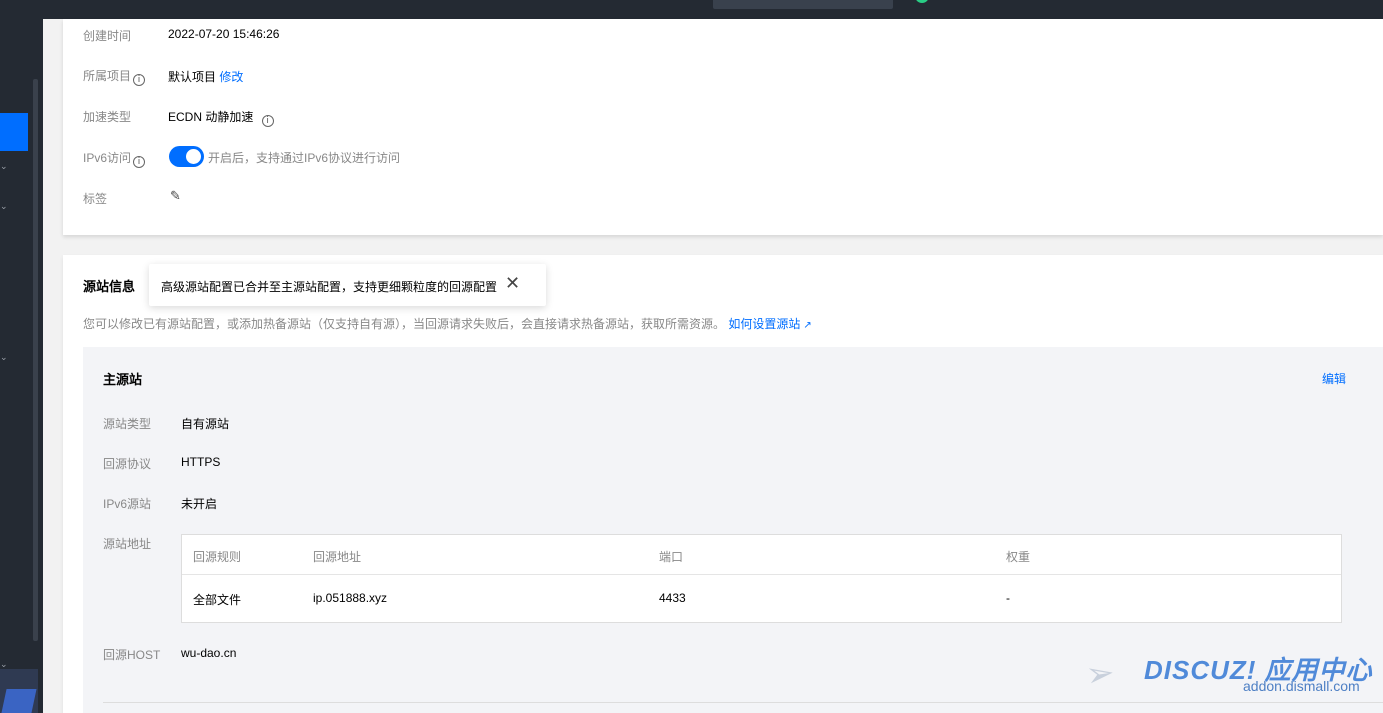 This screenshot has height=713, width=1383. I want to click on ipv6-hint: 开启后，支持通过IPv6协议进行访问, so click(304, 158).